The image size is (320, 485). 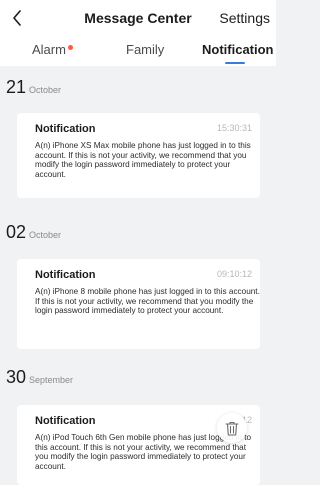 What do you see at coordinates (235, 63) in the screenshot?
I see `active-tab-indicator` at bounding box center [235, 63].